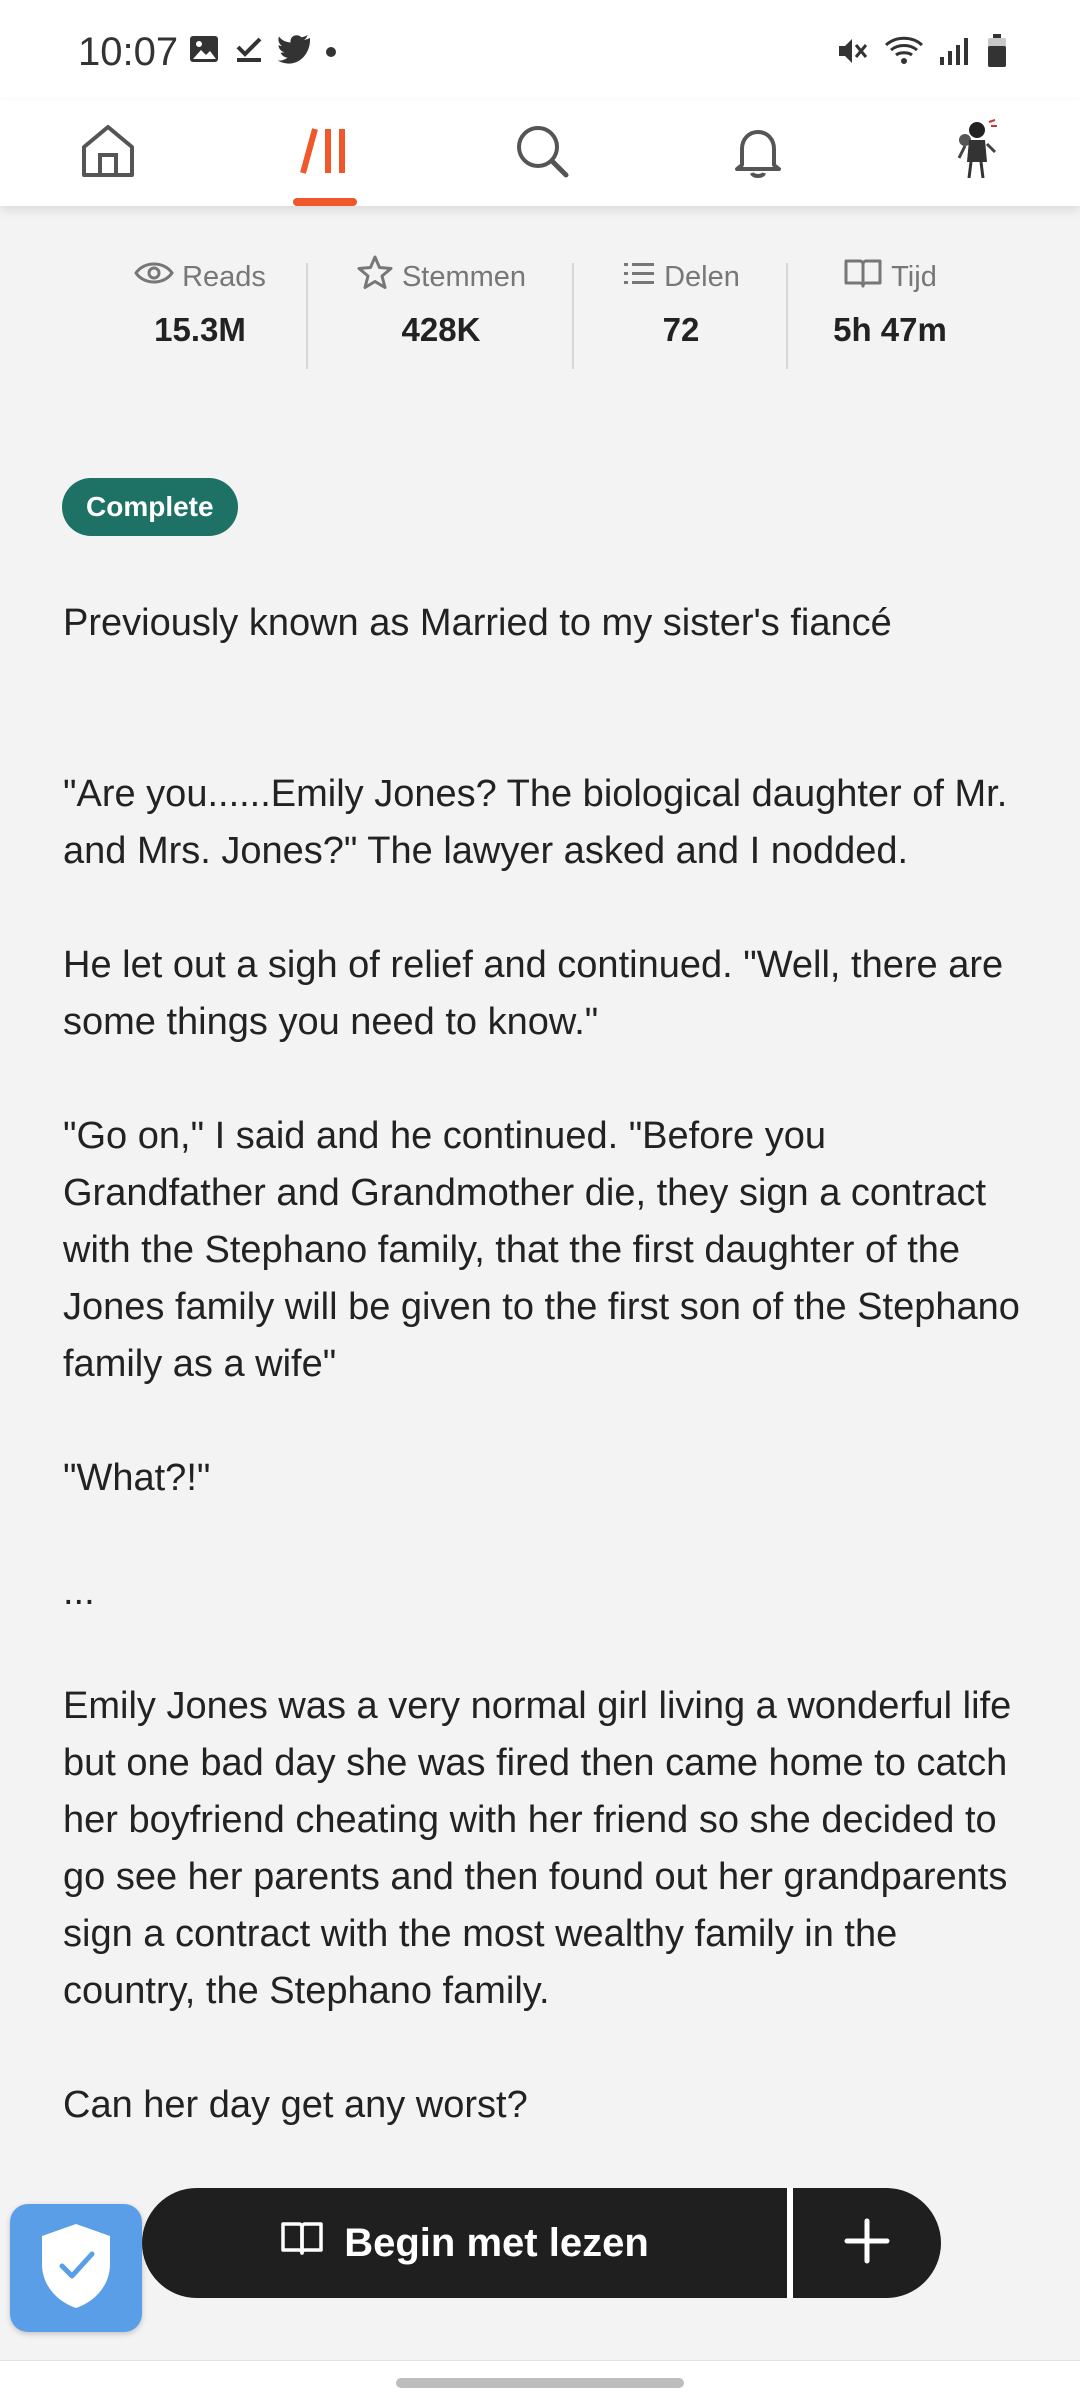 This screenshot has height=2401, width=1080. I want to click on nav-home, so click(108, 153).